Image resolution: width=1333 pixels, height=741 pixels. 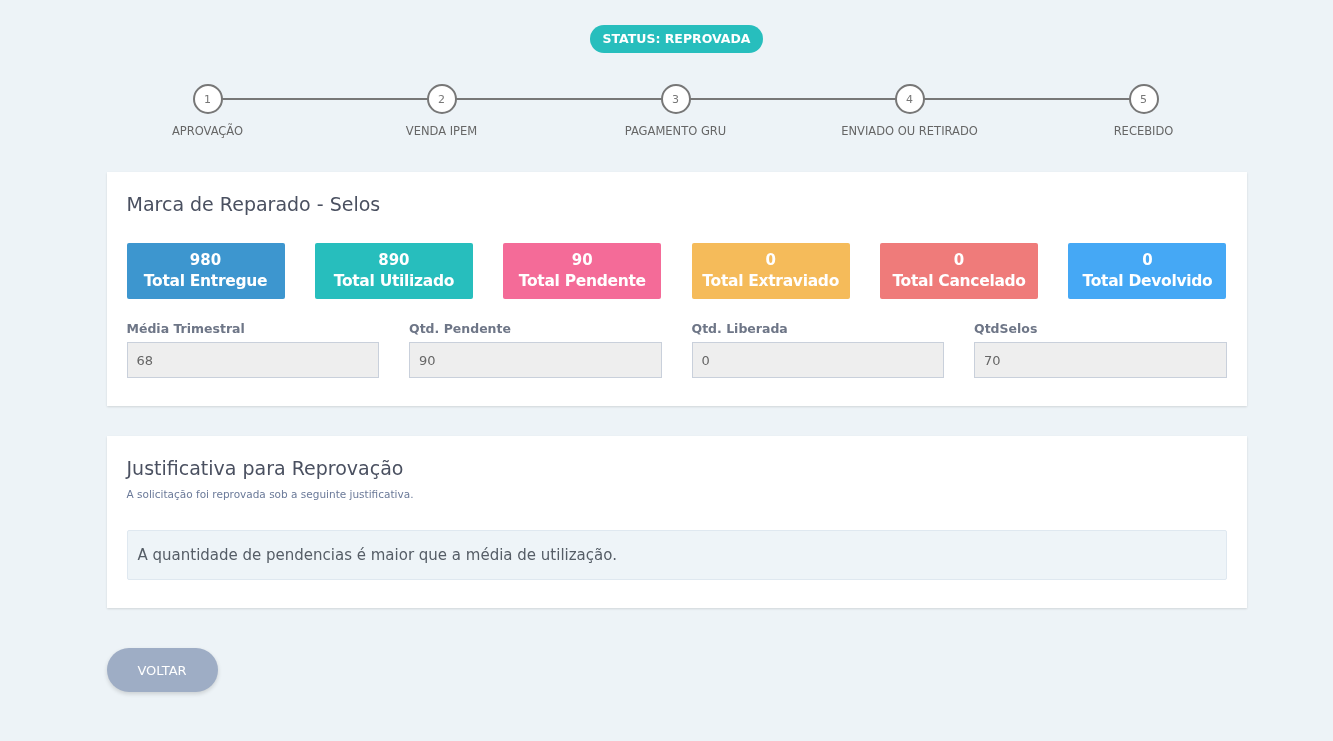 I want to click on stat-label: Total Utilizado, so click(x=394, y=281).